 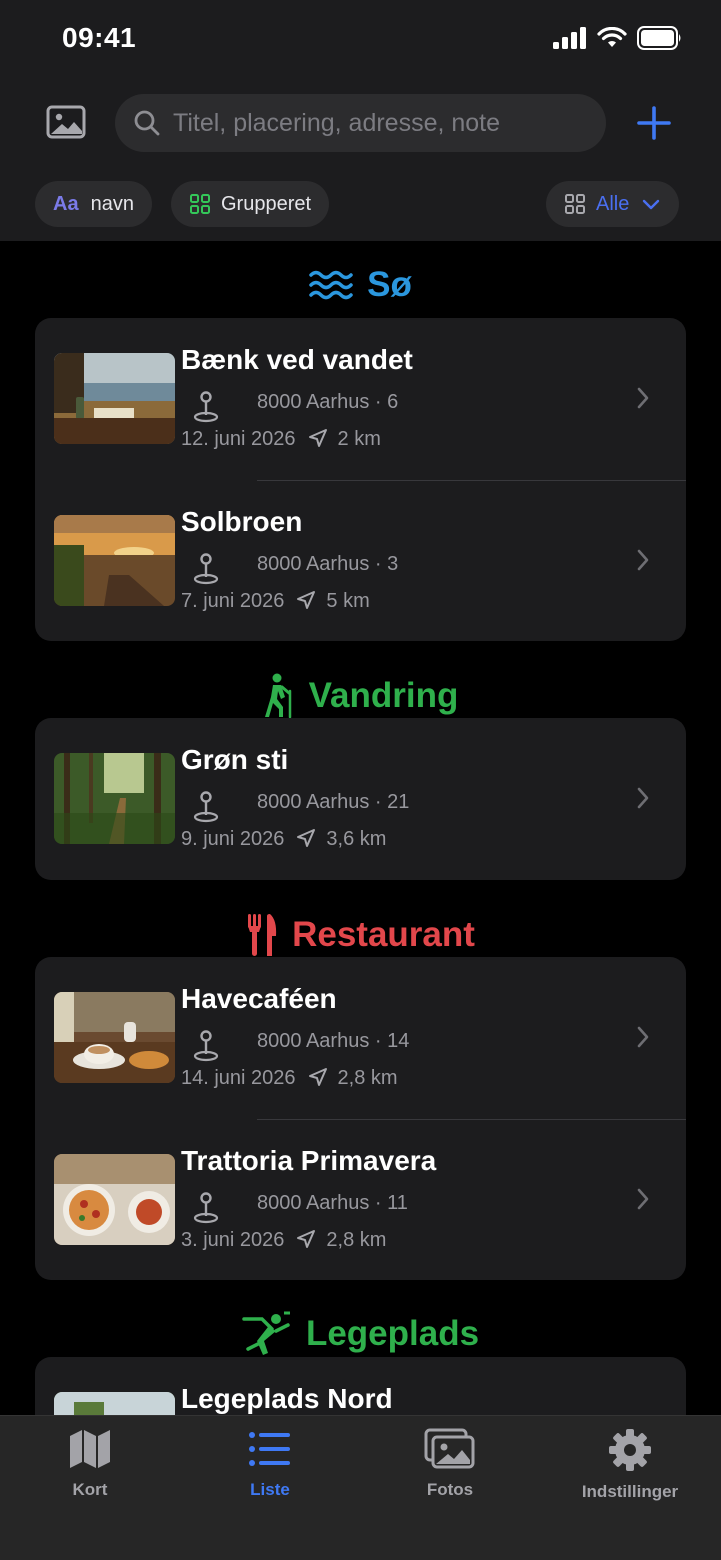 I want to click on place-title: Grøn sti, so click(x=235, y=759).